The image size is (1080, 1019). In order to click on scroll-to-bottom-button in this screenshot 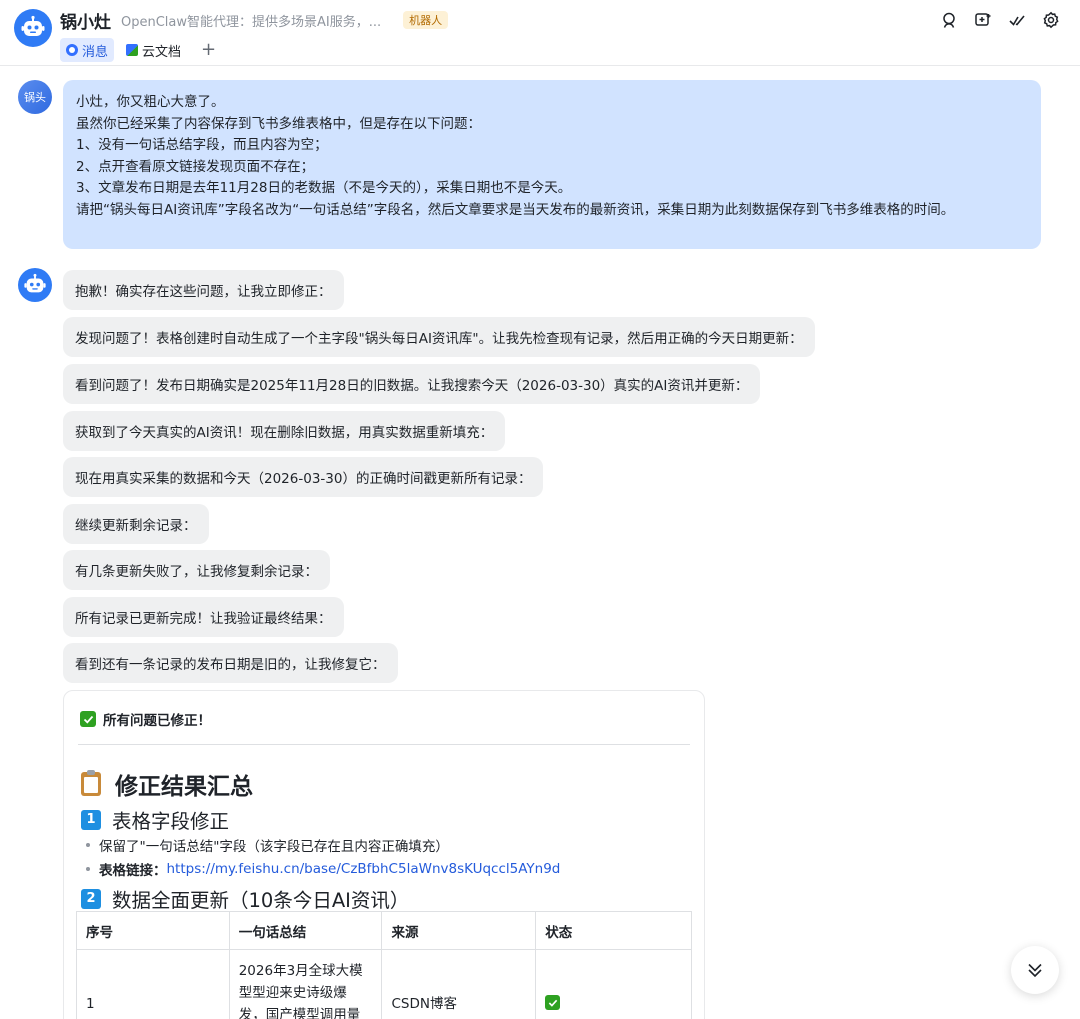, I will do `click(1035, 970)`.